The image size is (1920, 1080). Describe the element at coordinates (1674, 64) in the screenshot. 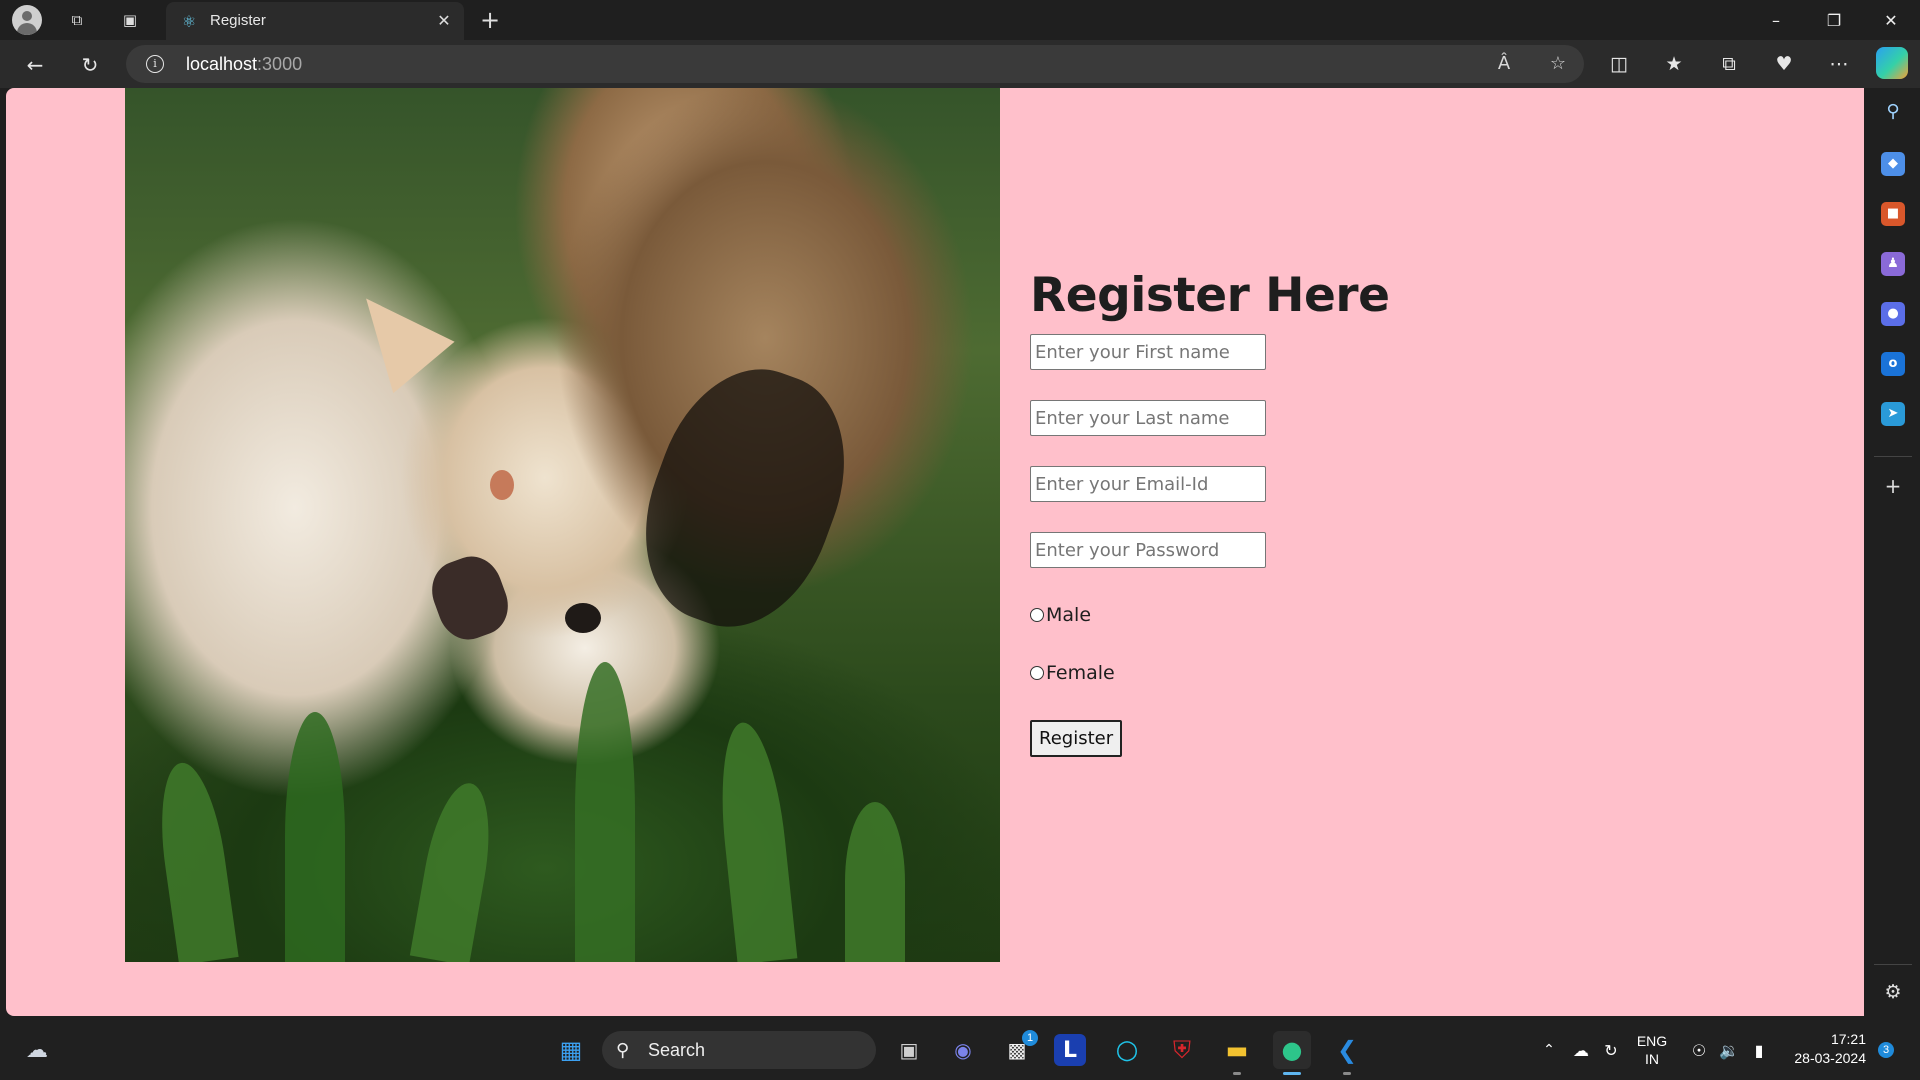

I see `favorites-icon: ★` at that location.